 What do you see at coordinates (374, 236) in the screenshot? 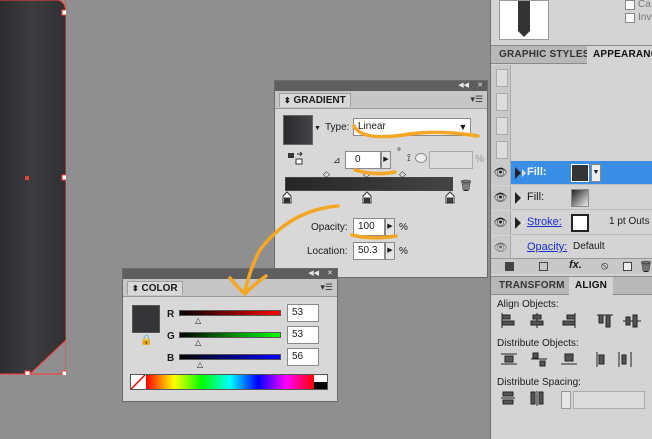
I see `opacity-underline-annotation` at bounding box center [374, 236].